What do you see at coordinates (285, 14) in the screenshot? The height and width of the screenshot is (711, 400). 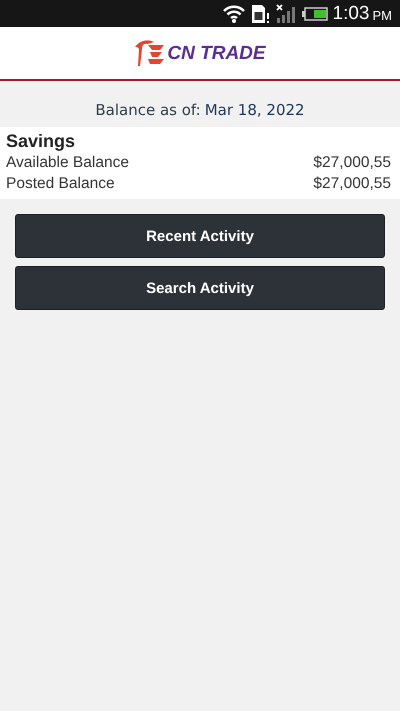 I see `no-signal-icon` at bounding box center [285, 14].